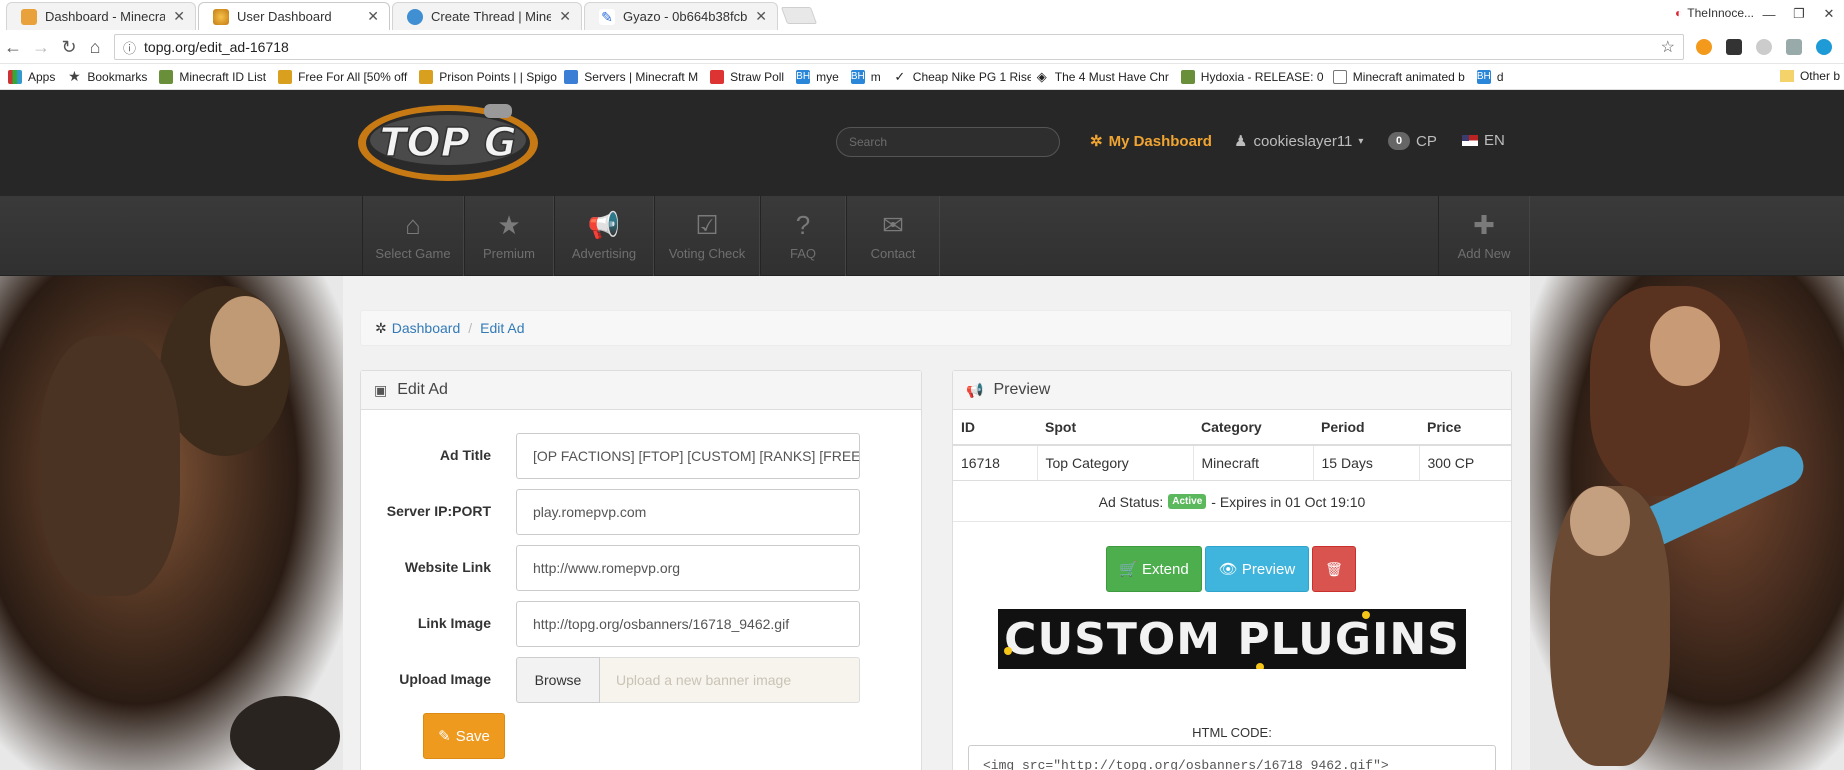  Describe the element at coordinates (1668, 47) in the screenshot. I see `bookmark-star-icon: ☆` at that location.